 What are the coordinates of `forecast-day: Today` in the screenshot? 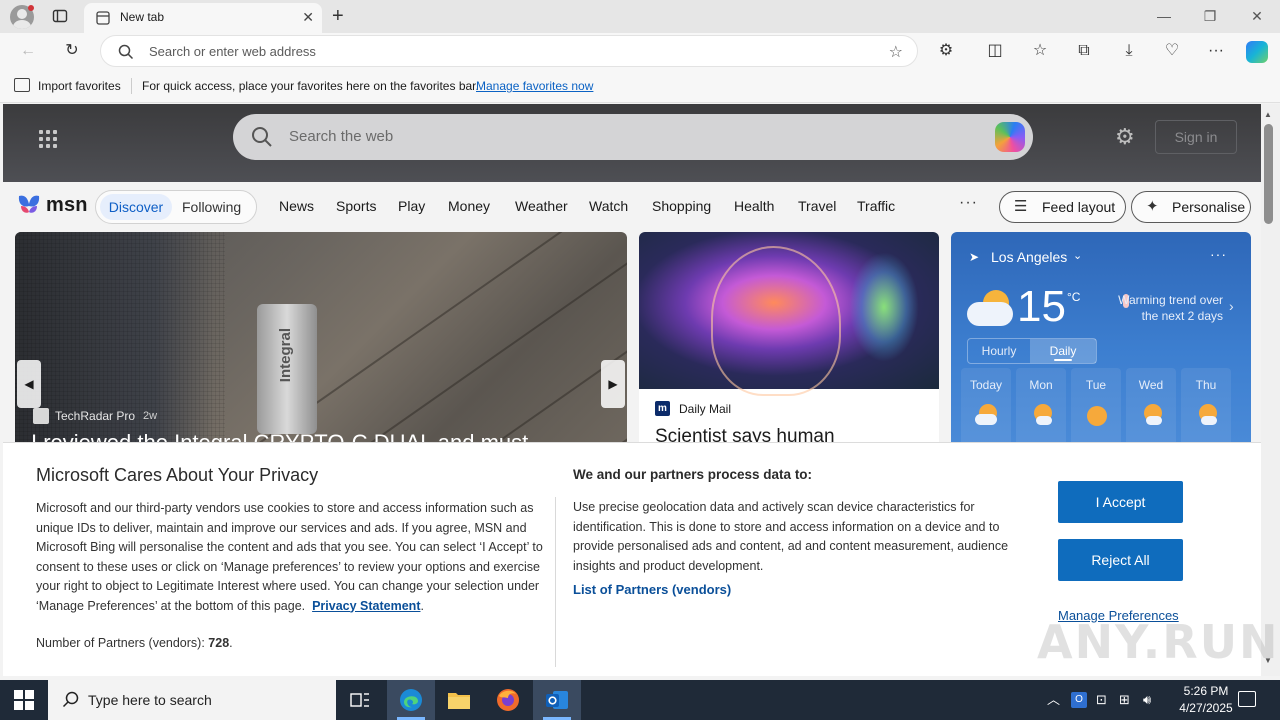 It's located at (986, 410).